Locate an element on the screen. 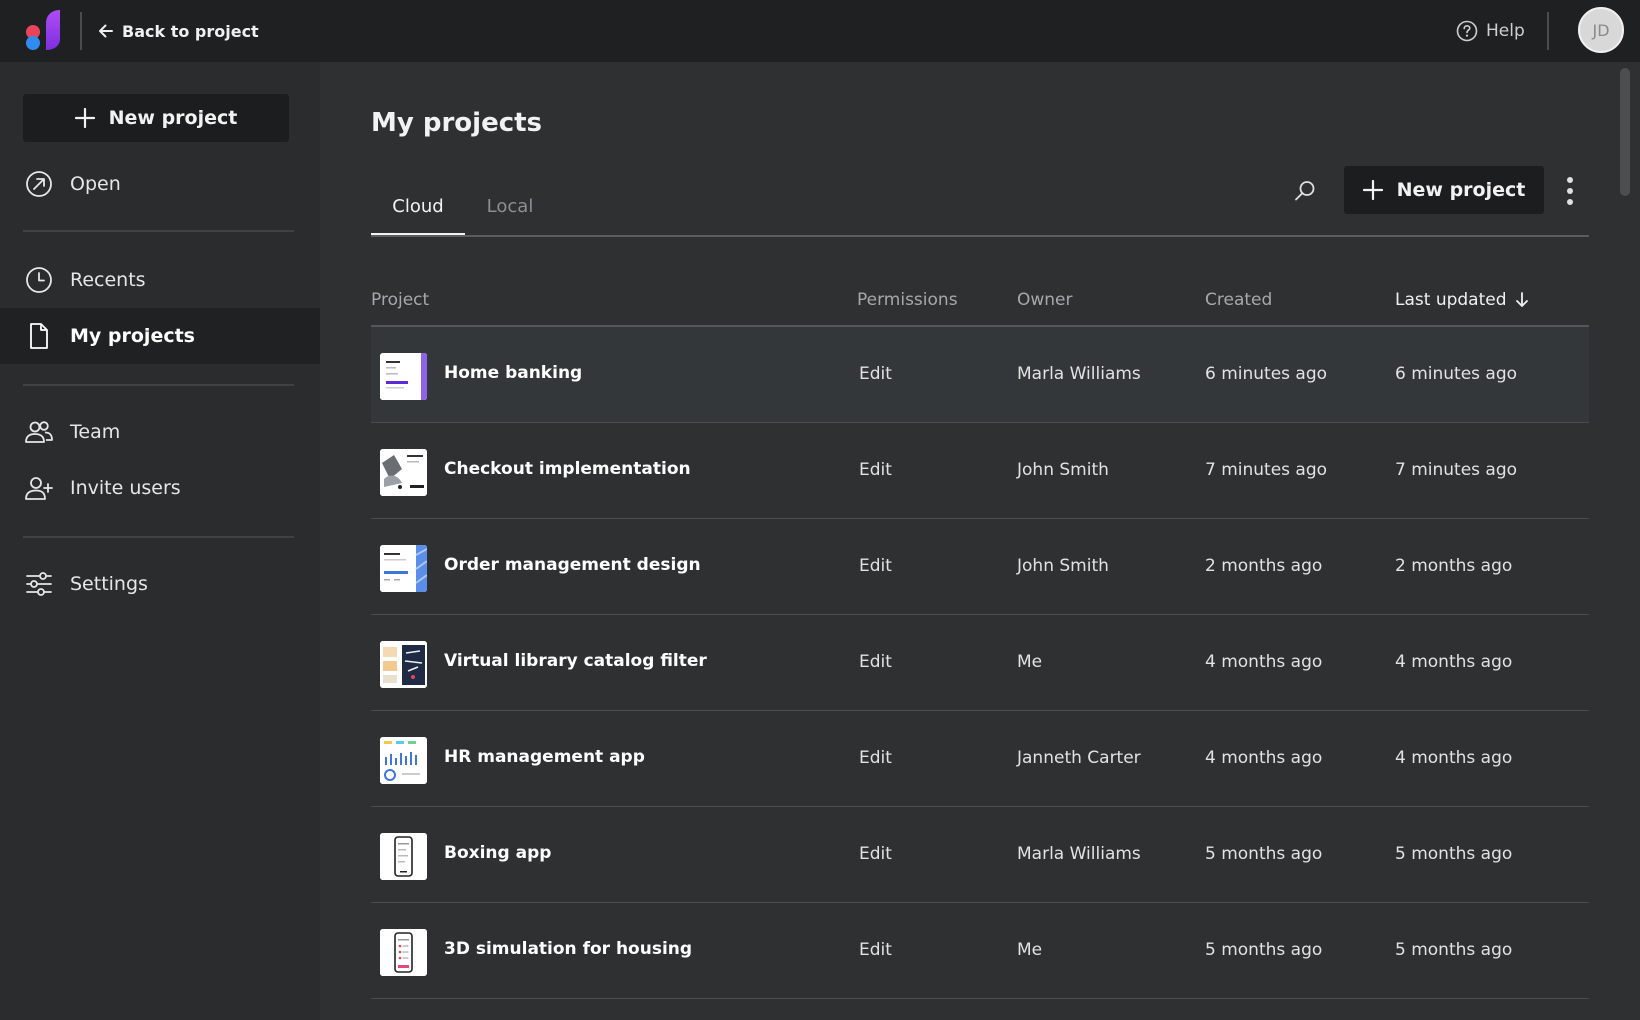 The width and height of the screenshot is (1640, 1020). last-updated-cell: 6 minutes ago is located at coordinates (1456, 374).